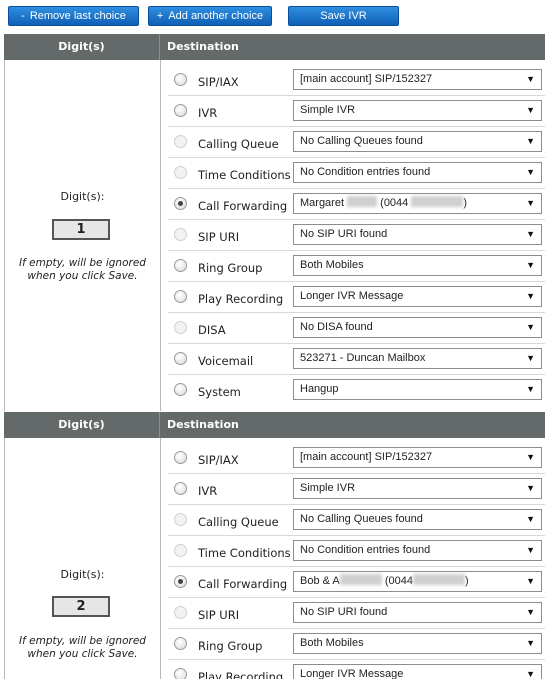 This screenshot has height=679, width=545. I want to click on call-forwarding-select: Margaret (0044 ) ▼, so click(417, 203).